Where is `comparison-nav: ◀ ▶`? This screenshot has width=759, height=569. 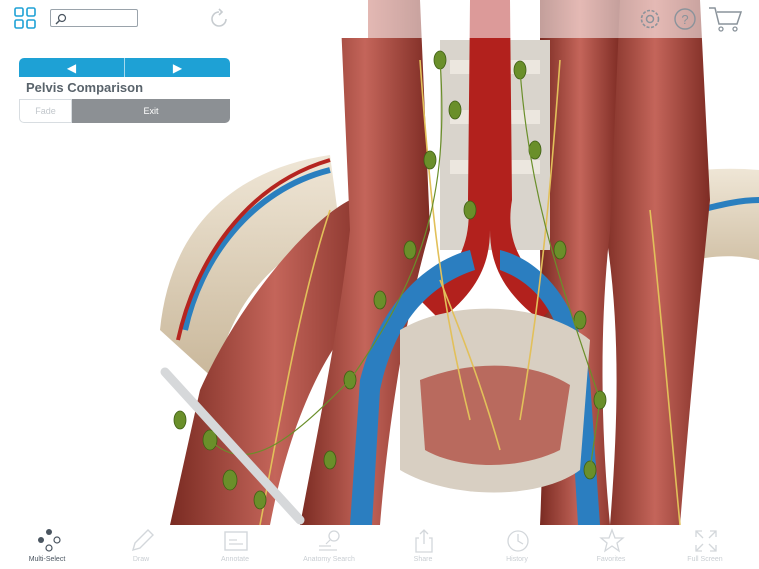 comparison-nav: ◀ ▶ is located at coordinates (124, 67).